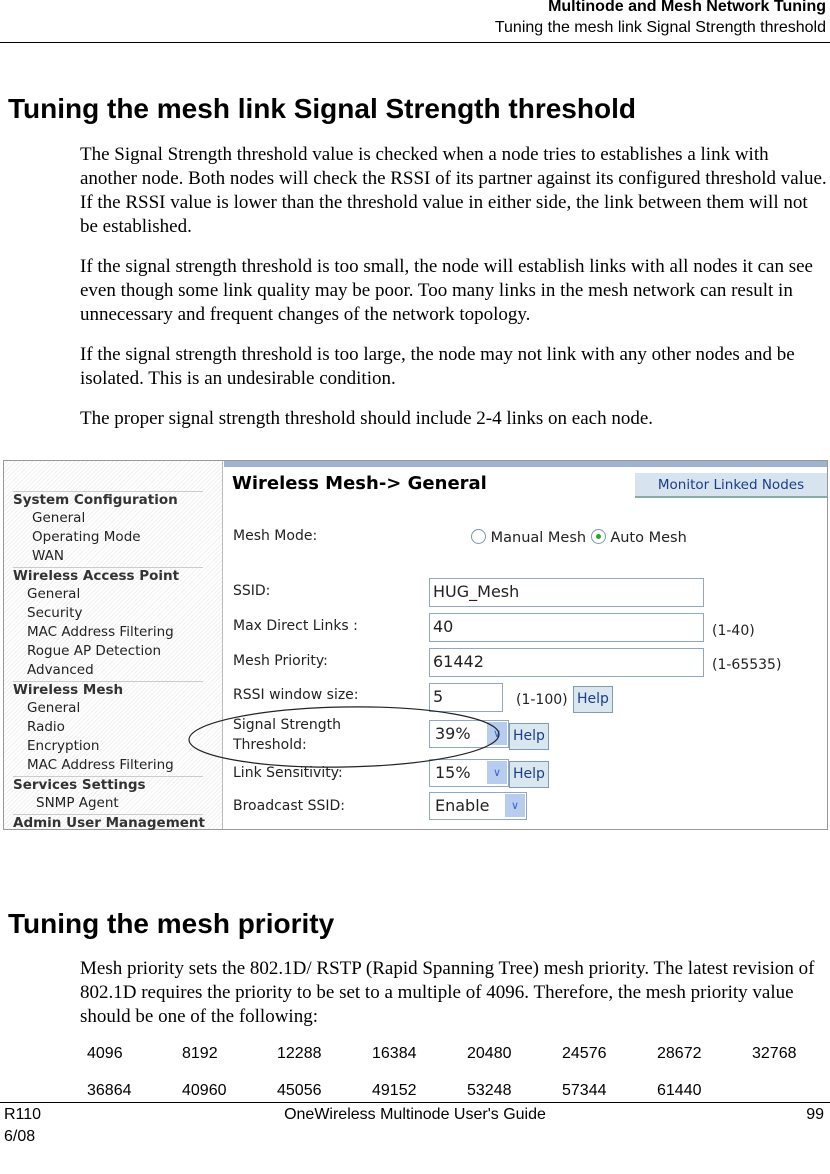  What do you see at coordinates (774, 1053) in the screenshot?
I see `priority-value: 32768` at bounding box center [774, 1053].